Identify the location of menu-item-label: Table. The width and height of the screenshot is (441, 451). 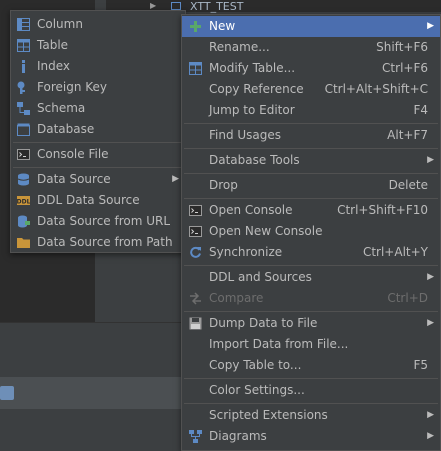
(53, 45).